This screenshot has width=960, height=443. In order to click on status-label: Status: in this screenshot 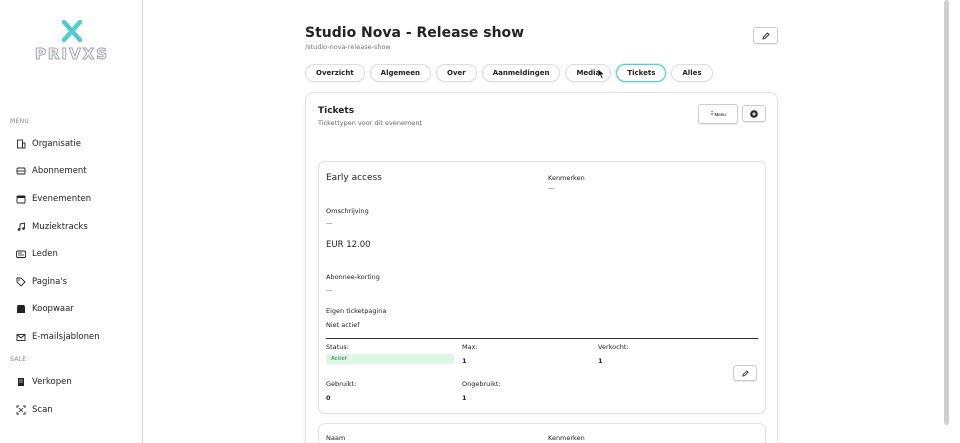, I will do `click(337, 347)`.